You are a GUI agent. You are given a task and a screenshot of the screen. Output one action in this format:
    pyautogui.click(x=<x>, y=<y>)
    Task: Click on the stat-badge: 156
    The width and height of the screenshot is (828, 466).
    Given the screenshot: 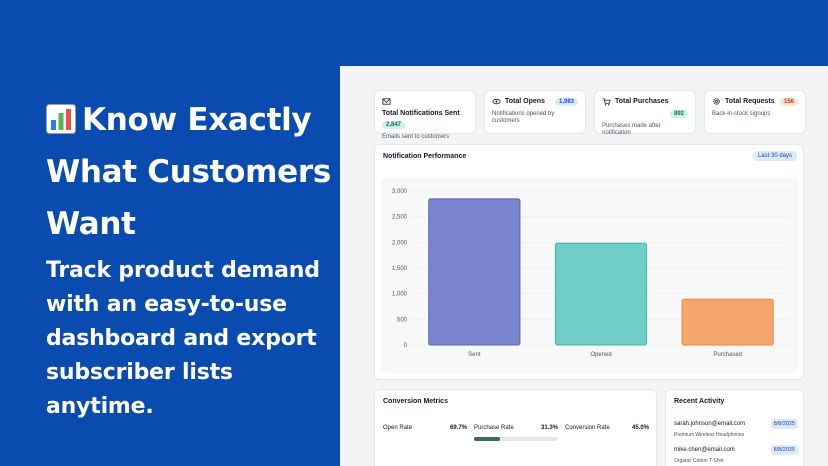 What is the action you would take?
    pyautogui.click(x=788, y=101)
    